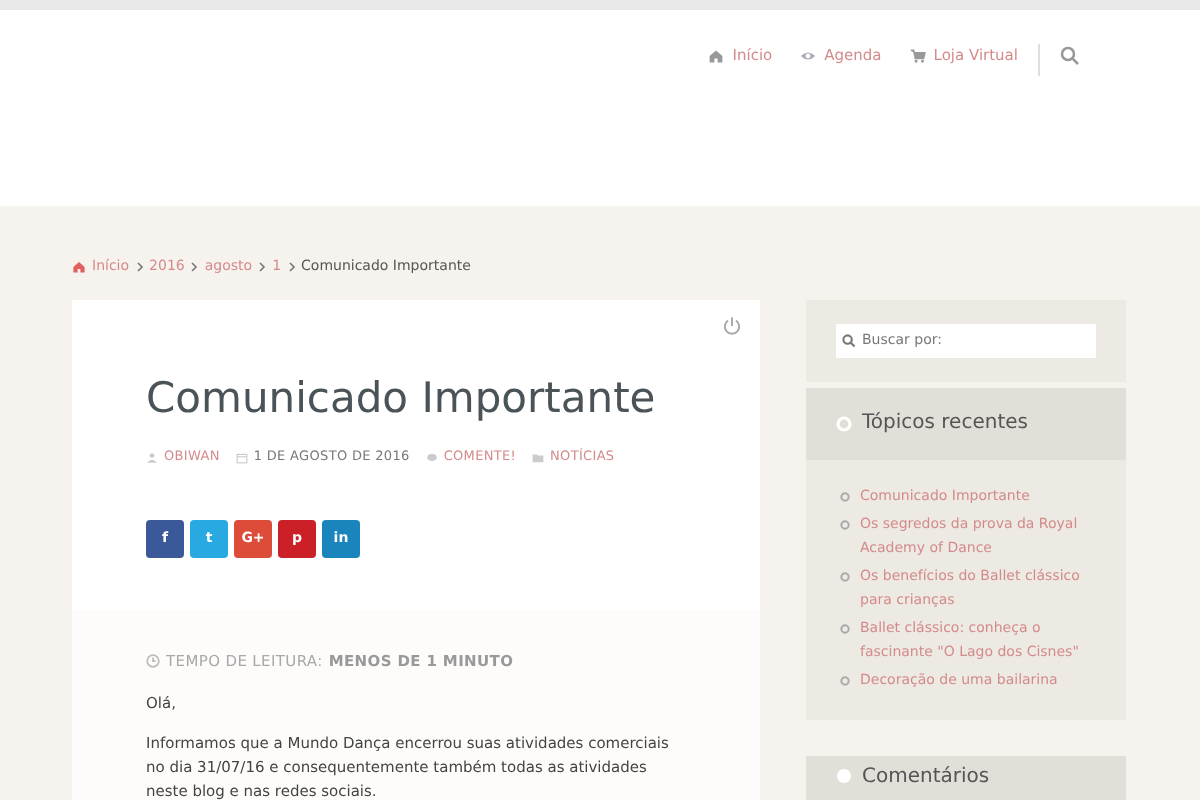  Describe the element at coordinates (431, 457) in the screenshot. I see `speech-bubble-icon` at that location.